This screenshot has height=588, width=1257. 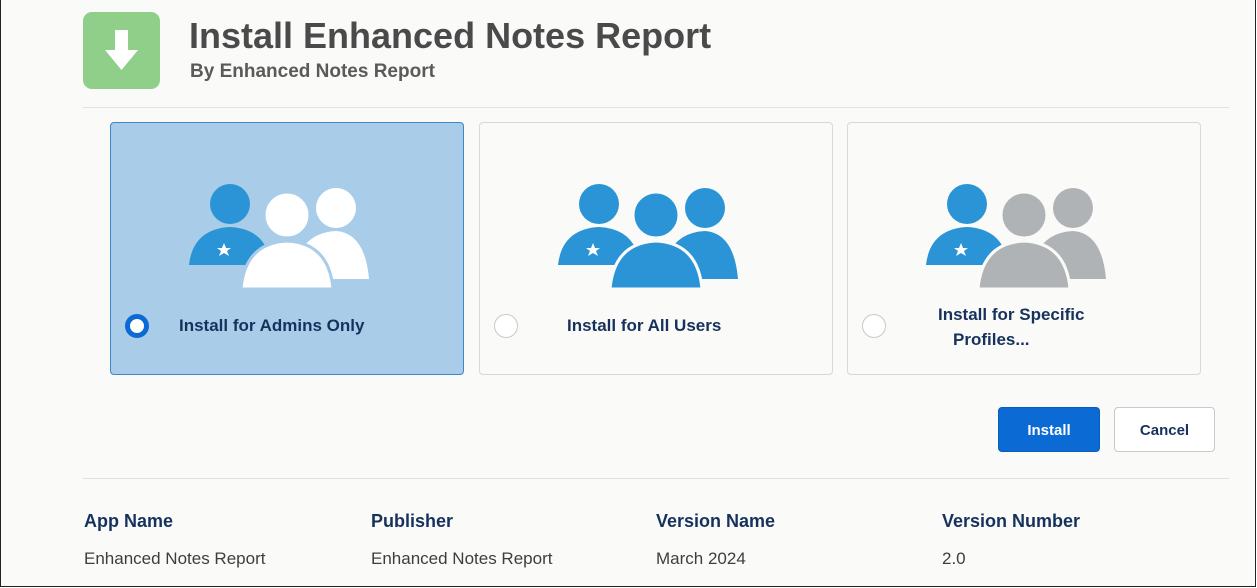 I want to click on option-label-admins-only: Install for Admins Only, so click(x=272, y=325).